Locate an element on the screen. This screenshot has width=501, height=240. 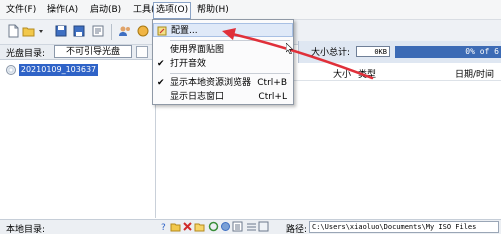
new-file-icon is located at coordinates (13, 31).